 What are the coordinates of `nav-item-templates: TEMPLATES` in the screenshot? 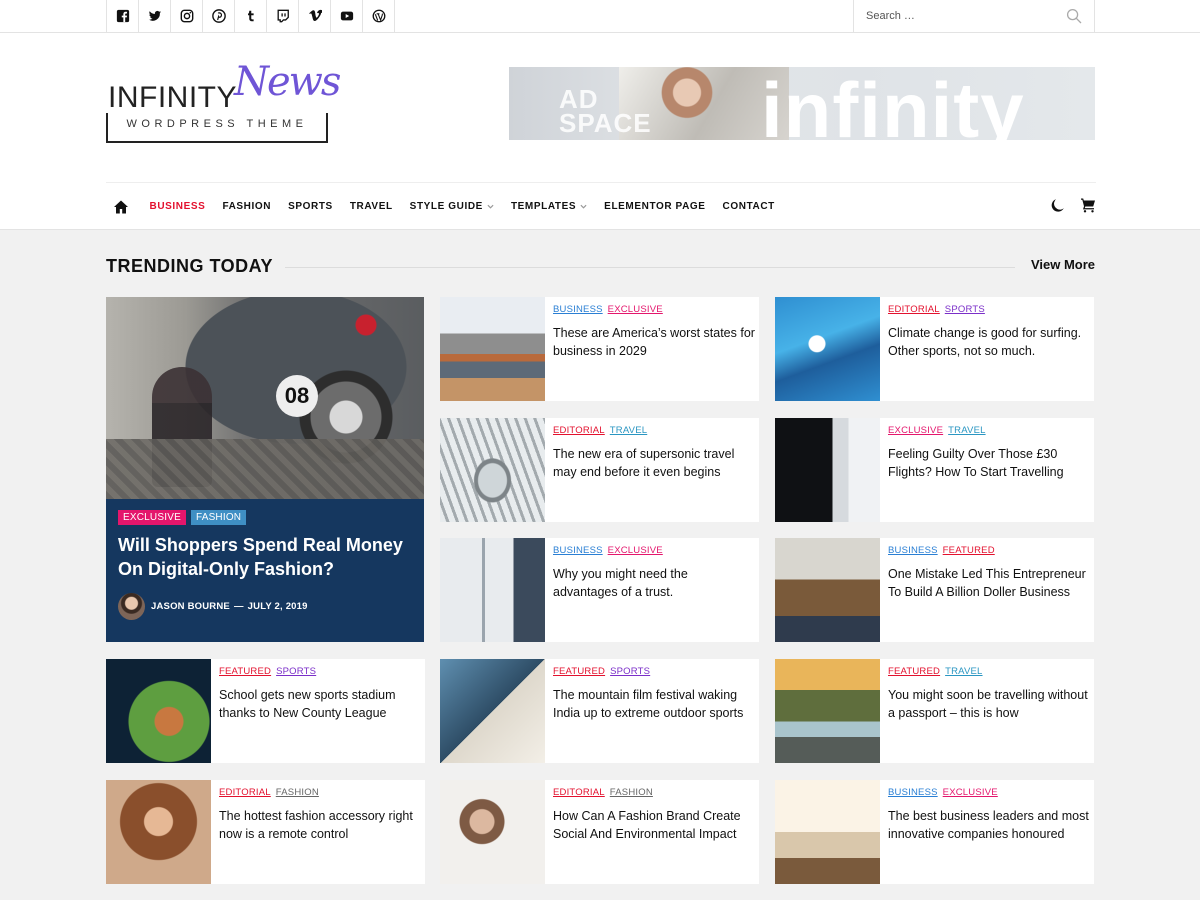 It's located at (548, 206).